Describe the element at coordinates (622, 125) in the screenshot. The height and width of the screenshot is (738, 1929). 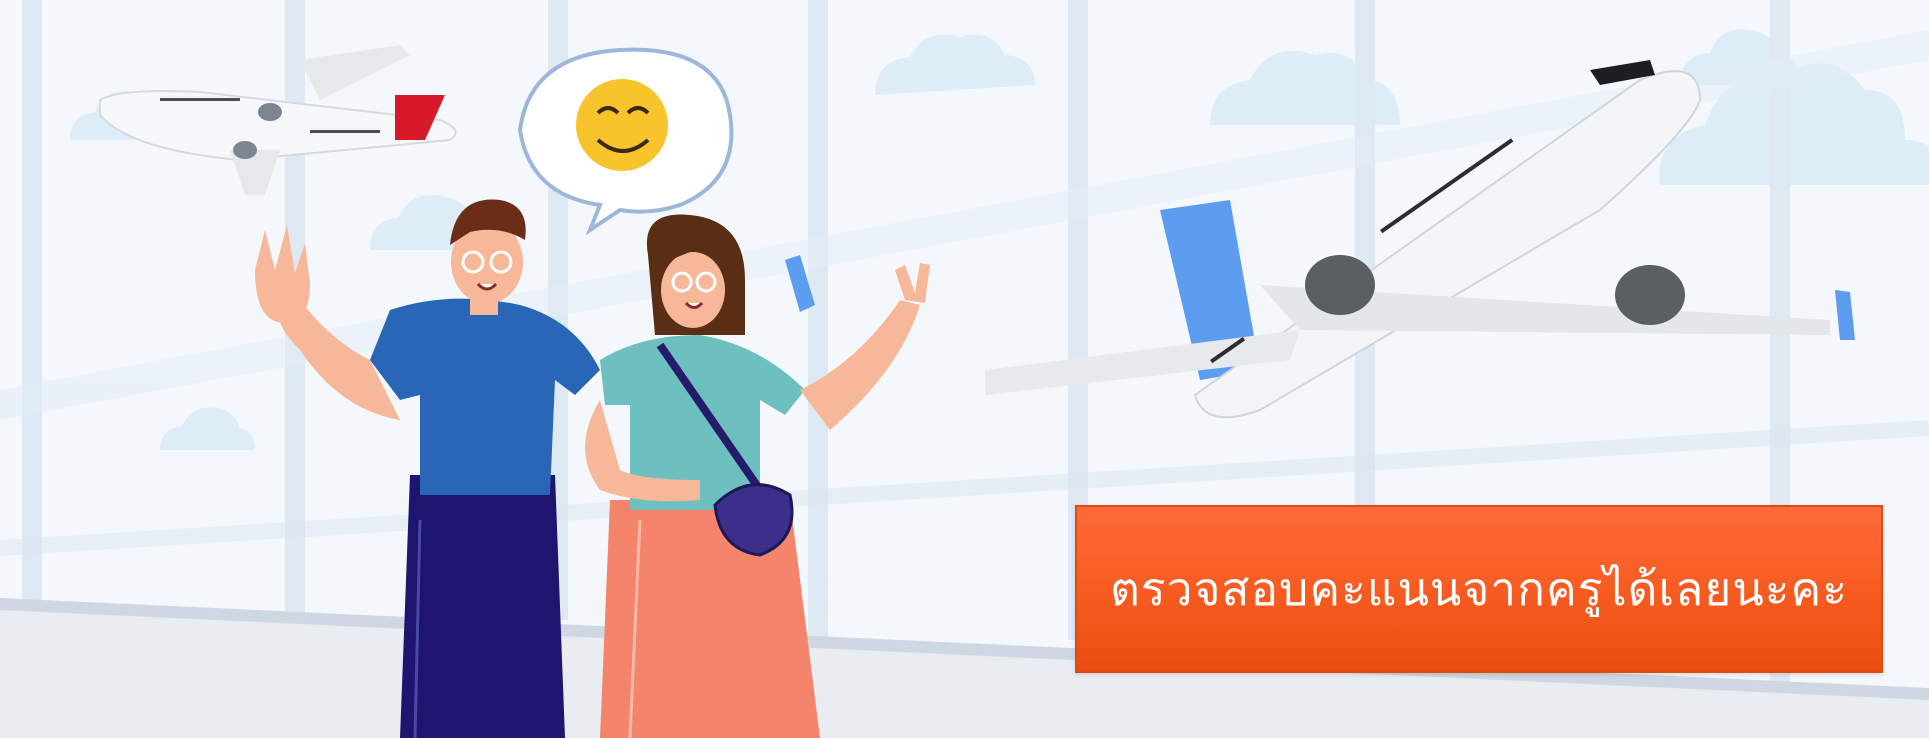
I see `smiling-face-icon` at that location.